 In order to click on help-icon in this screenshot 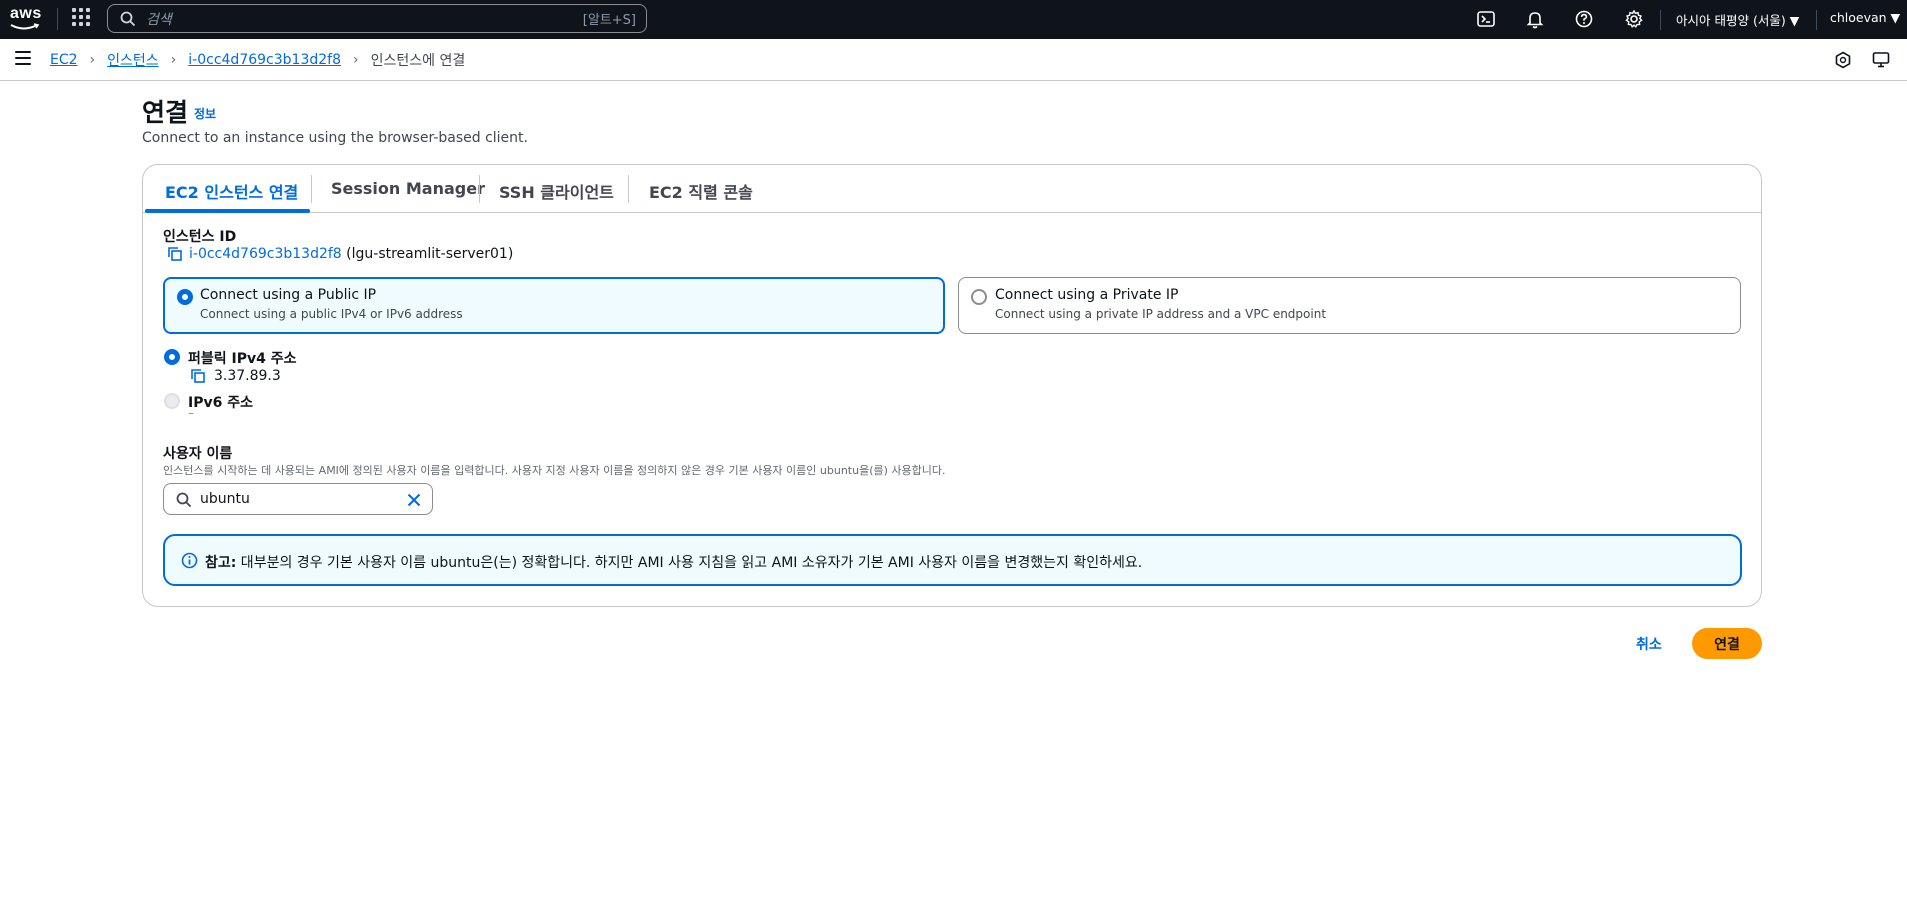, I will do `click(1584, 19)`.